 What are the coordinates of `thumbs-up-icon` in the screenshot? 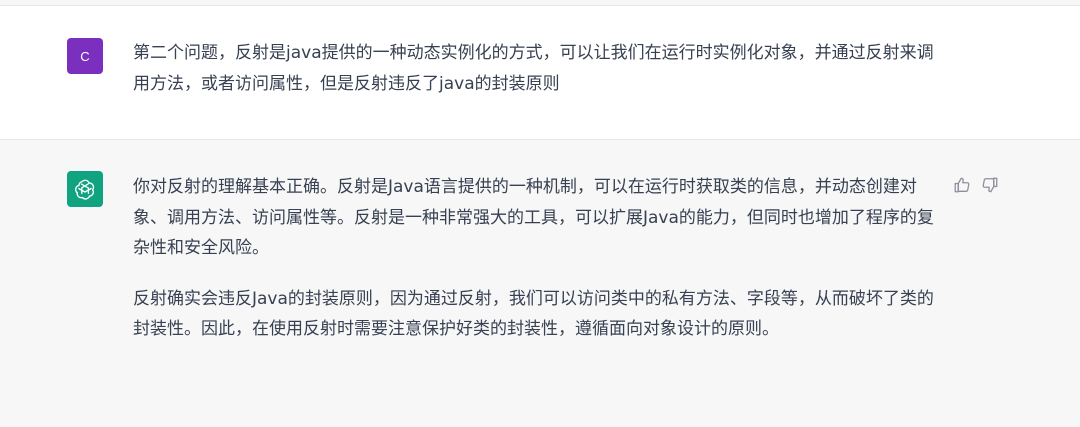 It's located at (962, 185).